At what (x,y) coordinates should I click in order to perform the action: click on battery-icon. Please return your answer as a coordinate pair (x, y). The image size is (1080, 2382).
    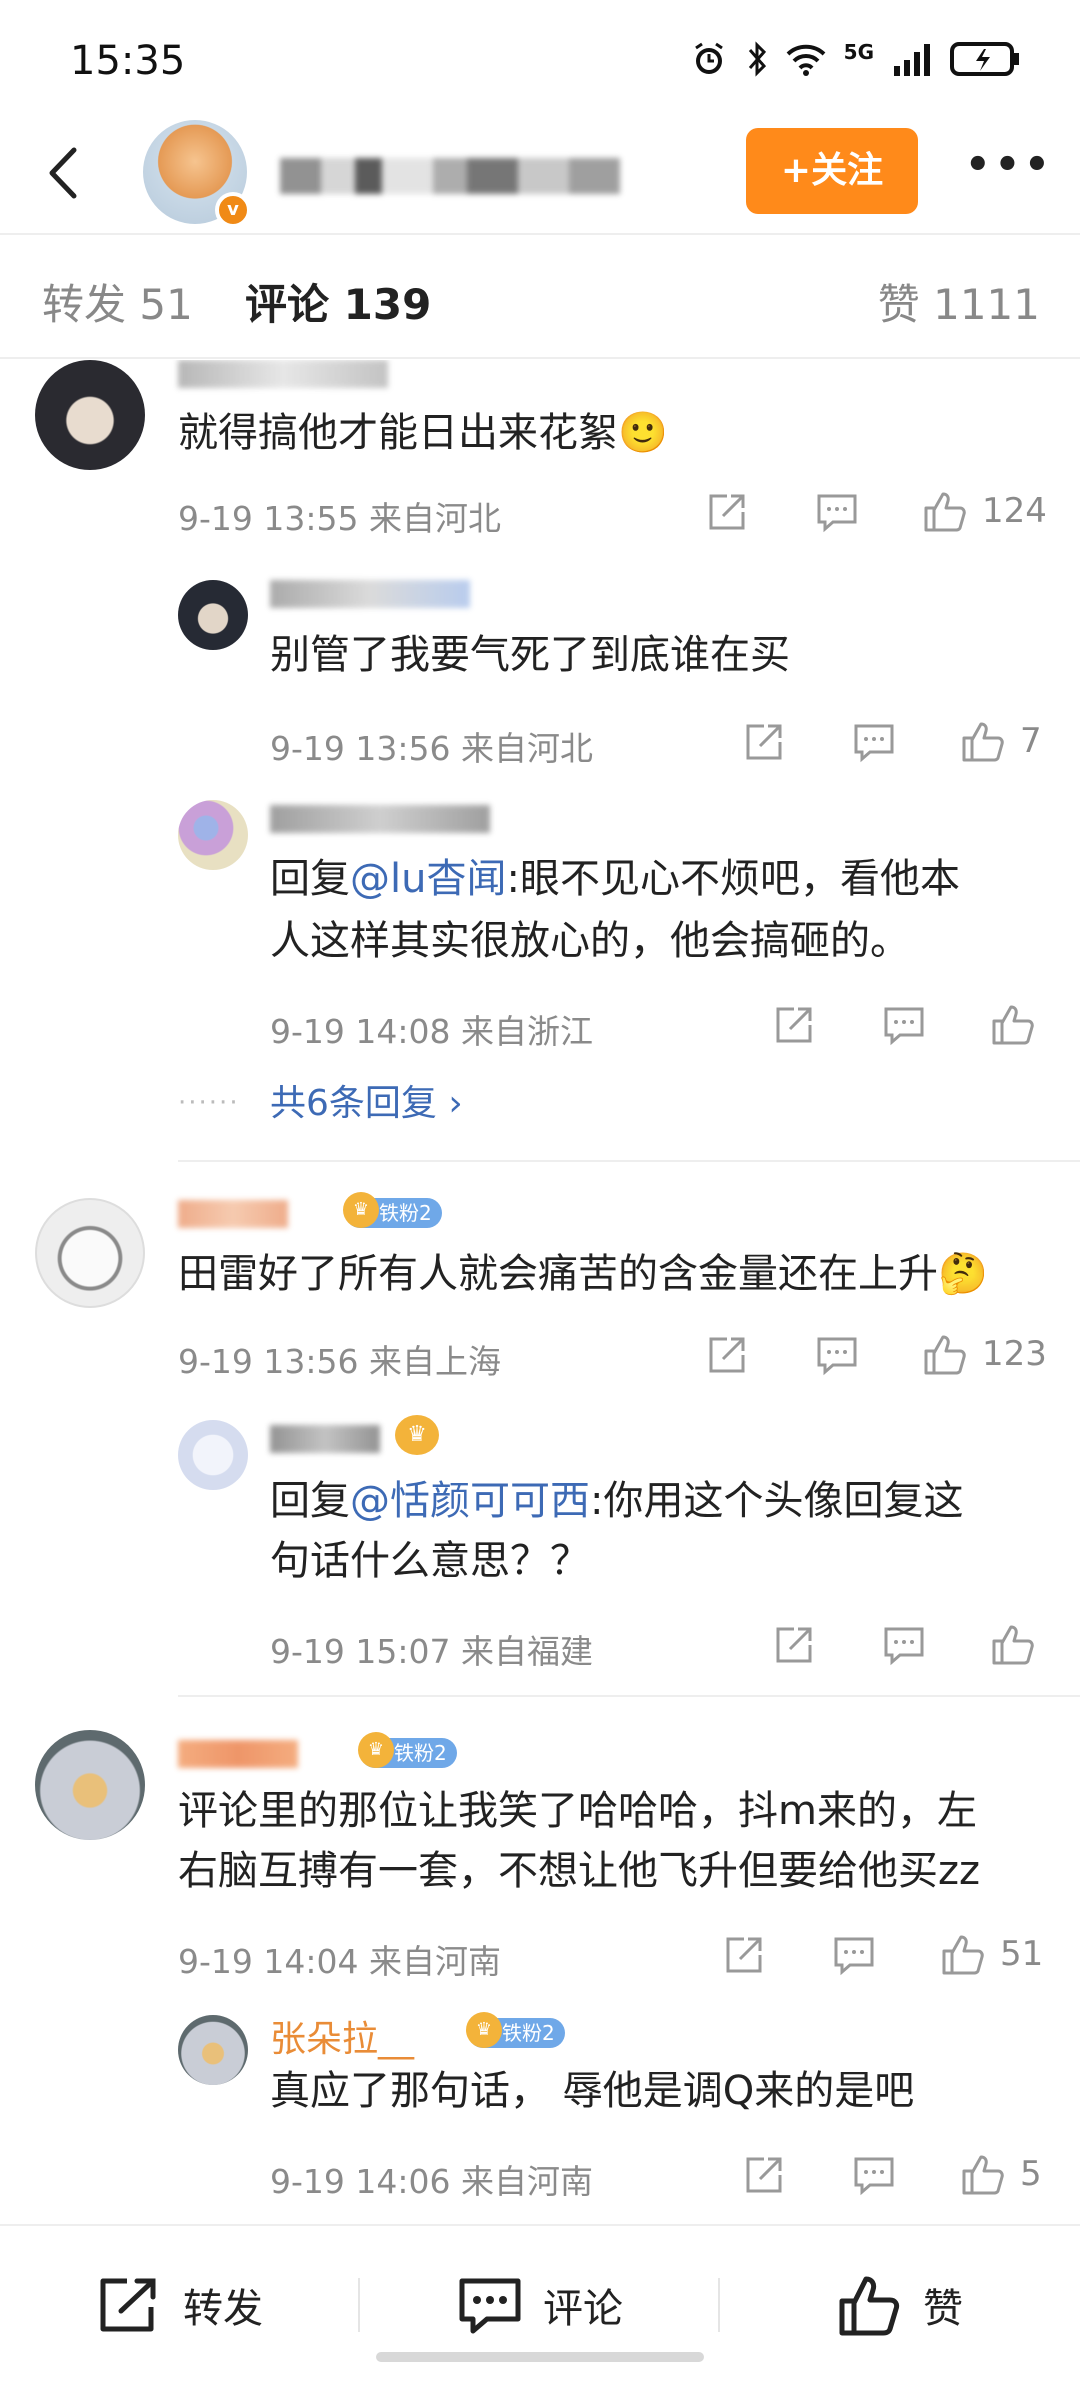
    Looking at the image, I should click on (984, 59).